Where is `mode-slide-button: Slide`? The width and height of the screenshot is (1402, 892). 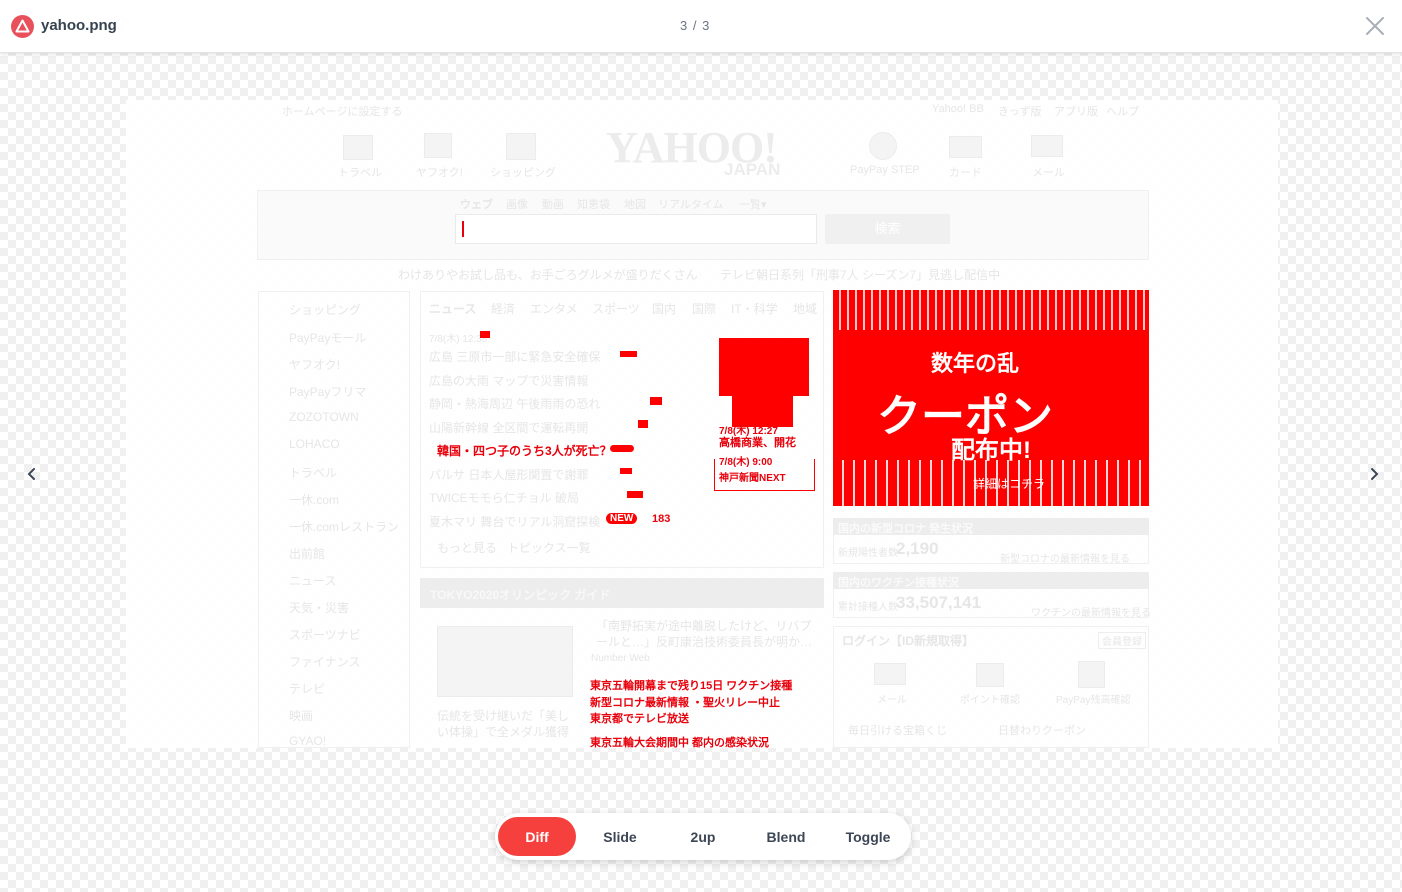 mode-slide-button: Slide is located at coordinates (620, 836).